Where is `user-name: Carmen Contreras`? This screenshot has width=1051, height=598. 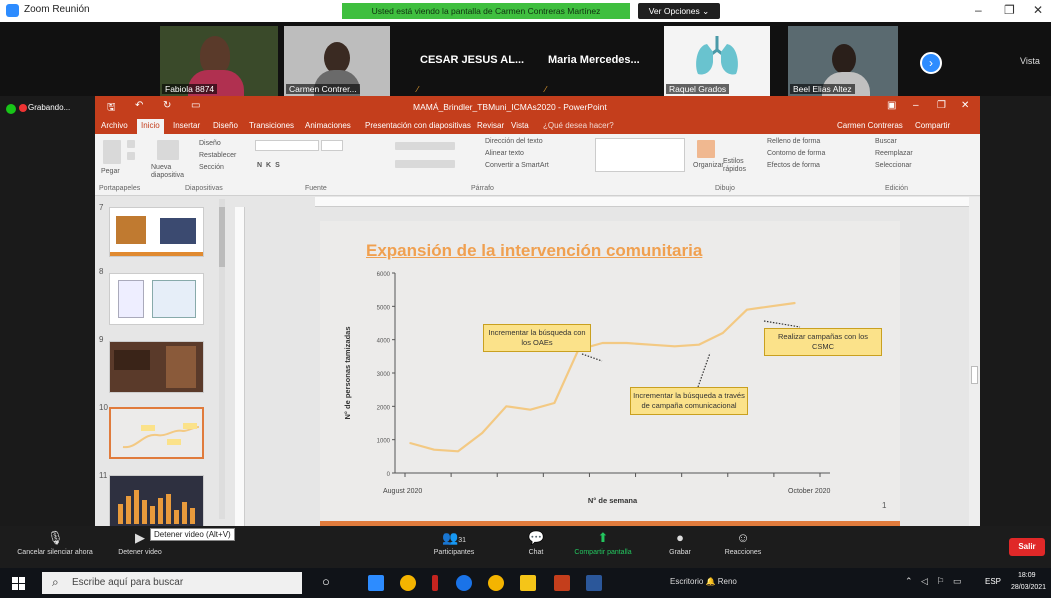 user-name: Carmen Contreras is located at coordinates (870, 125).